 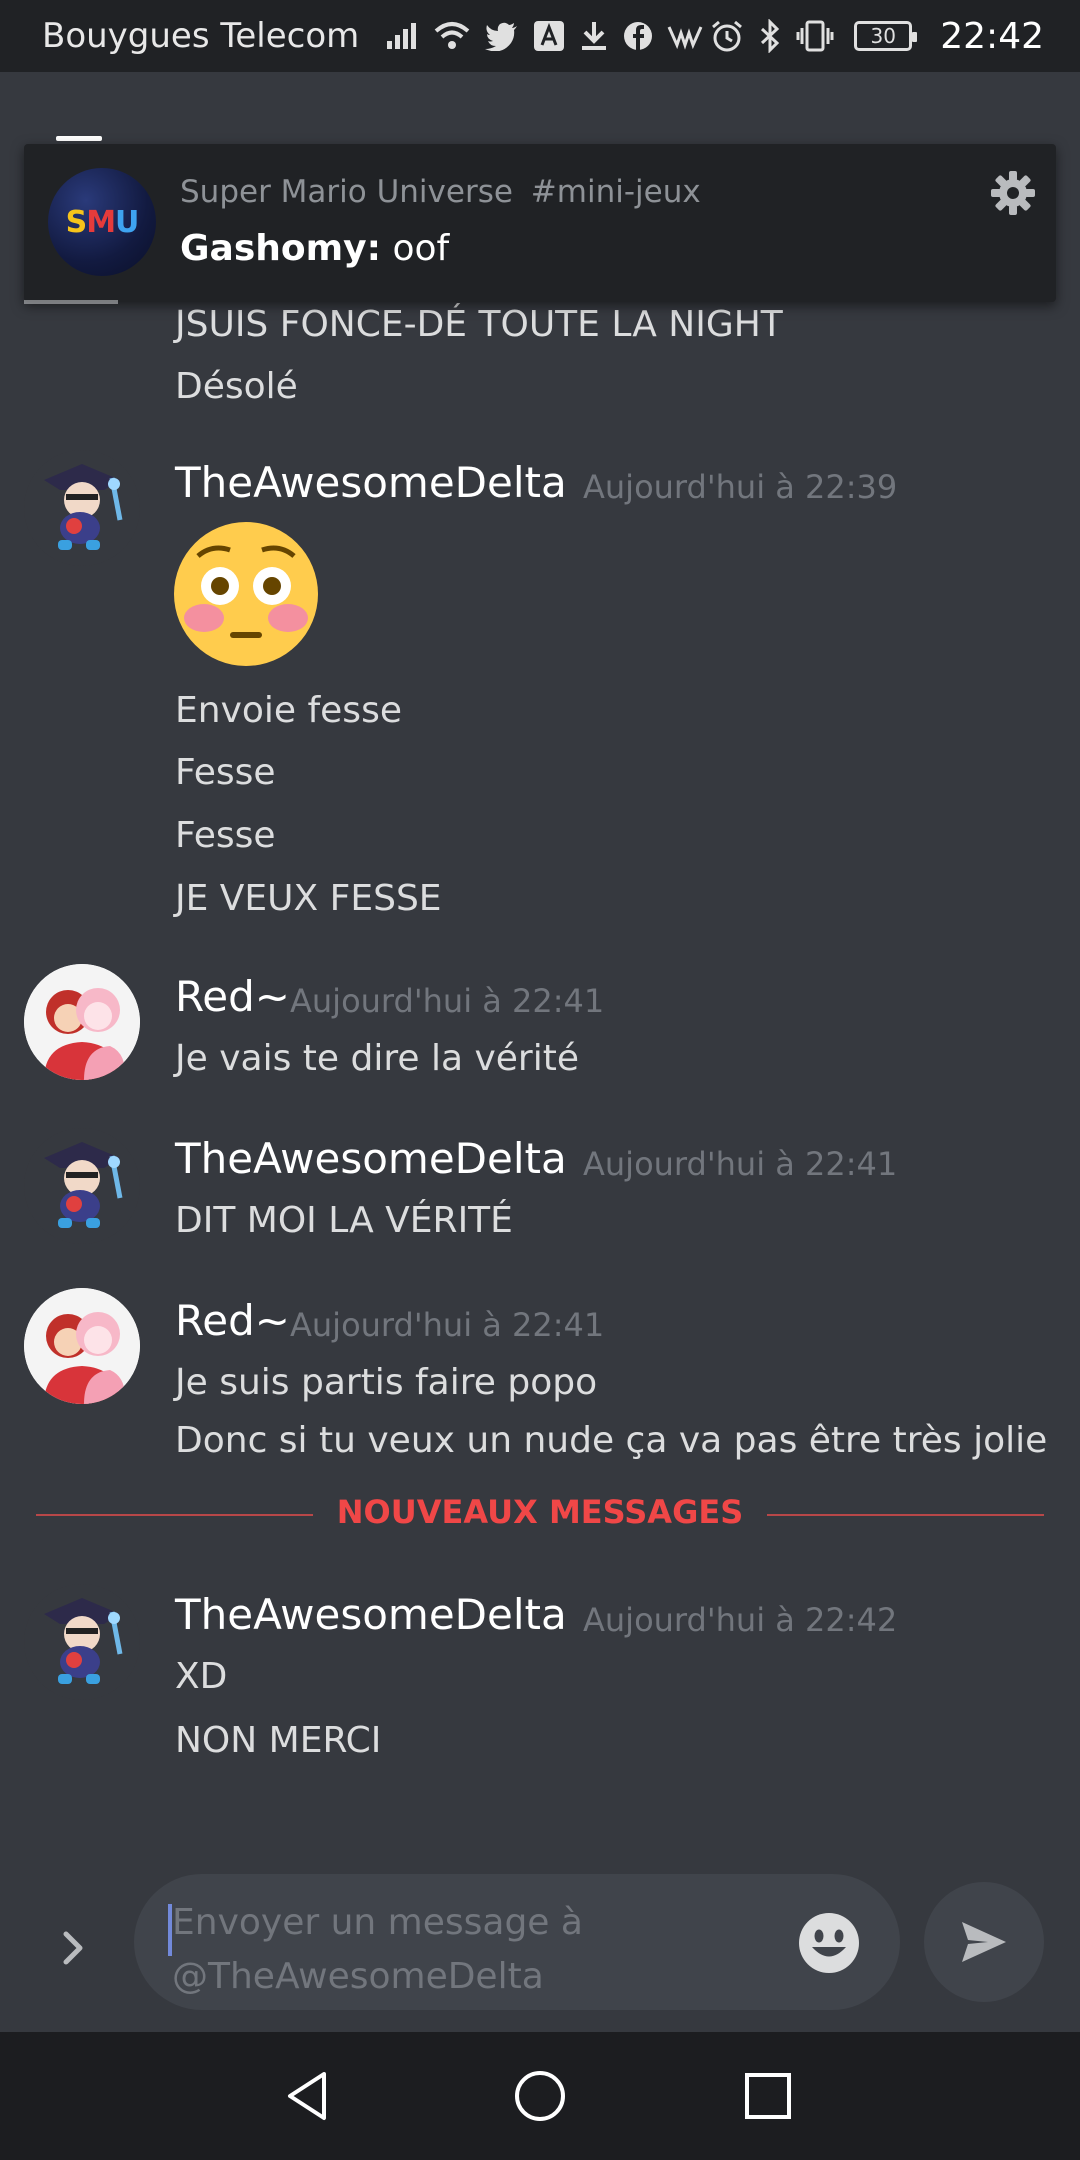 I want to click on send-button, so click(x=984, y=1942).